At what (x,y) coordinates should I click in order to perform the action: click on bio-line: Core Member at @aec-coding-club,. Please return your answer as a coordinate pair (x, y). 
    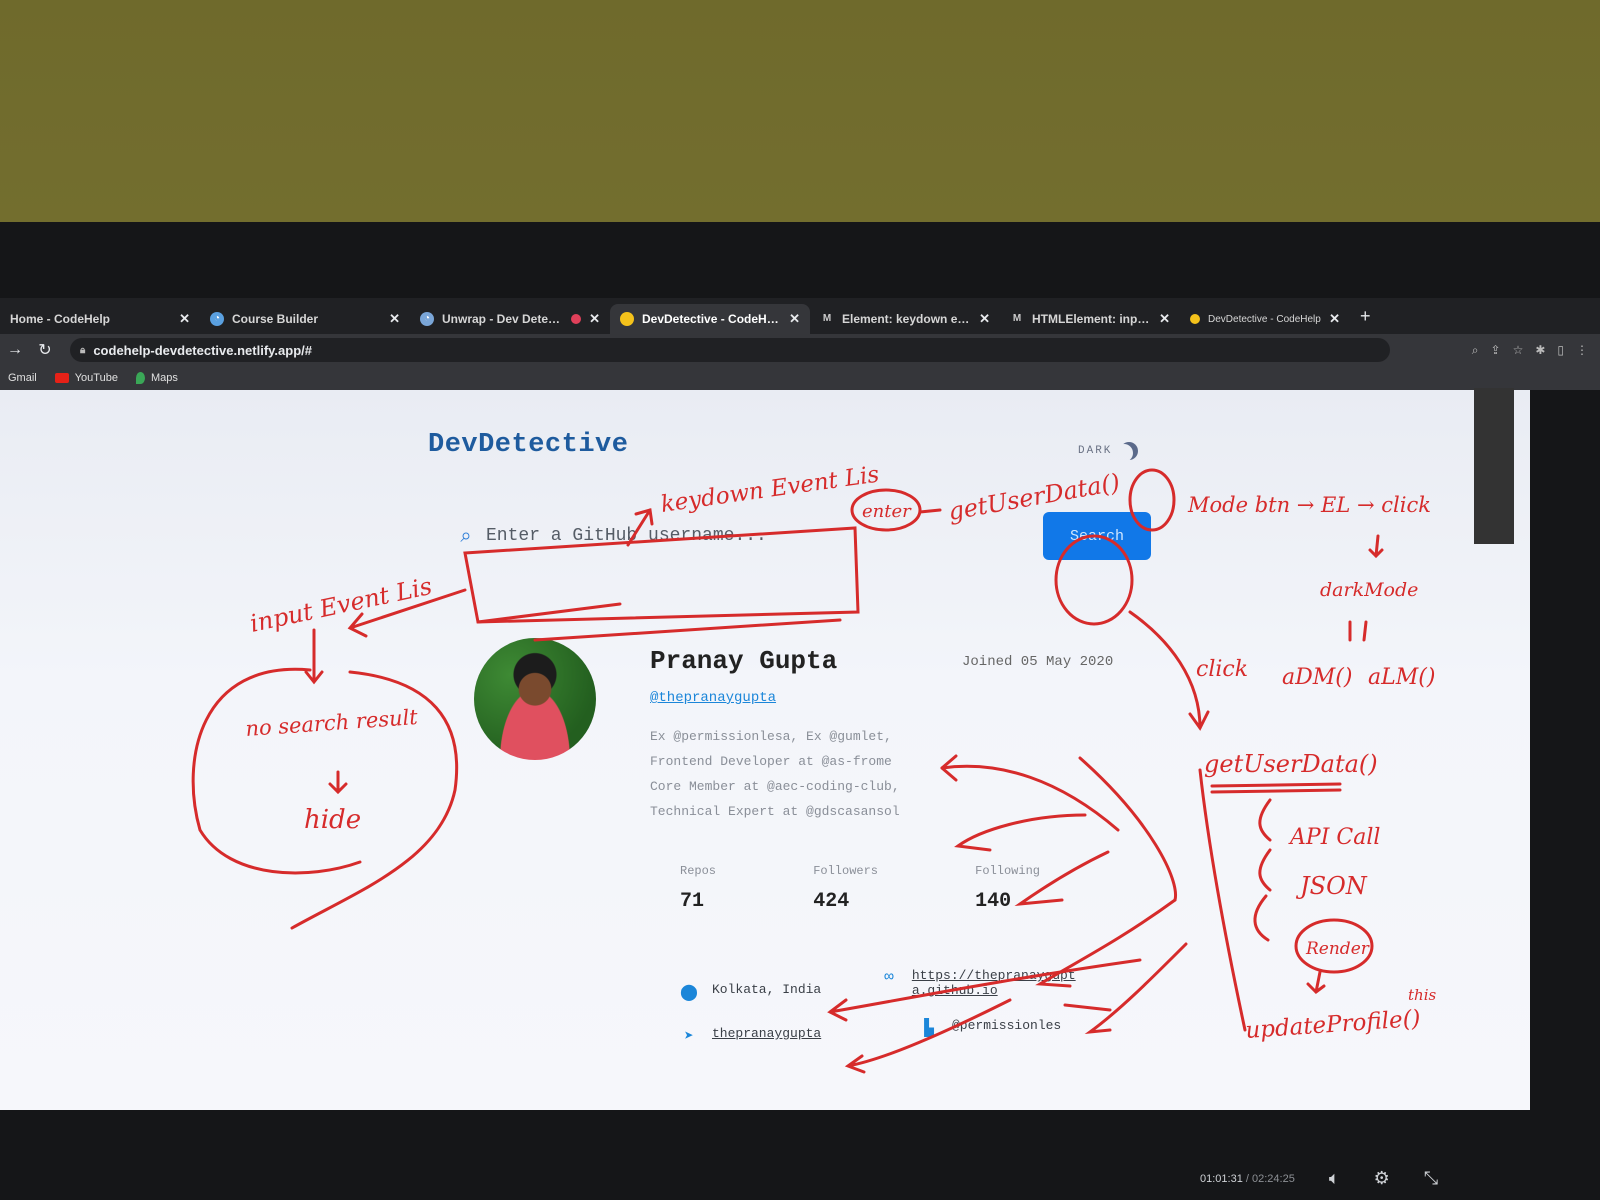
    Looking at the image, I should click on (775, 786).